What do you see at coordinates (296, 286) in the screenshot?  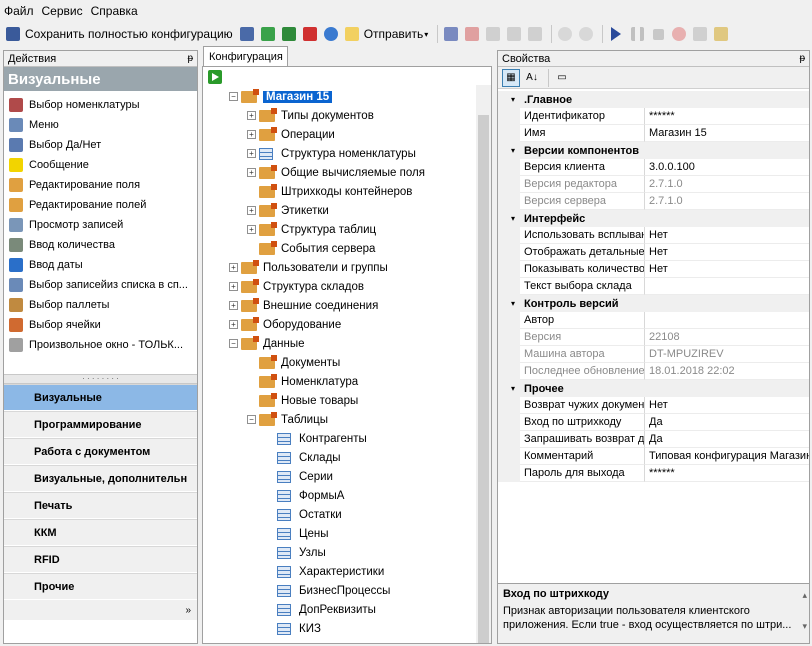 I see `tree-node: + Структура складов` at bounding box center [296, 286].